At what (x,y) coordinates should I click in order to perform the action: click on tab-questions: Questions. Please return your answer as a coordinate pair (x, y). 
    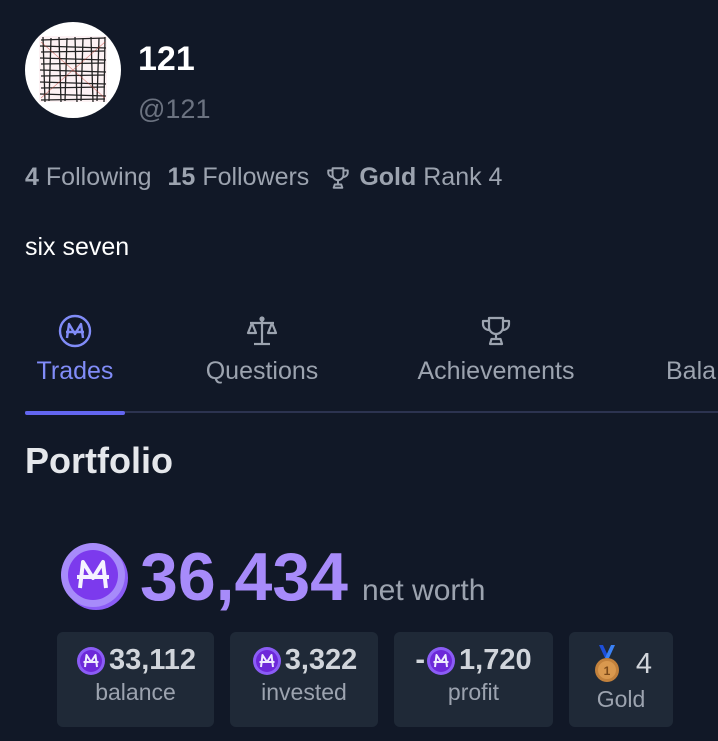
    Looking at the image, I should click on (262, 363).